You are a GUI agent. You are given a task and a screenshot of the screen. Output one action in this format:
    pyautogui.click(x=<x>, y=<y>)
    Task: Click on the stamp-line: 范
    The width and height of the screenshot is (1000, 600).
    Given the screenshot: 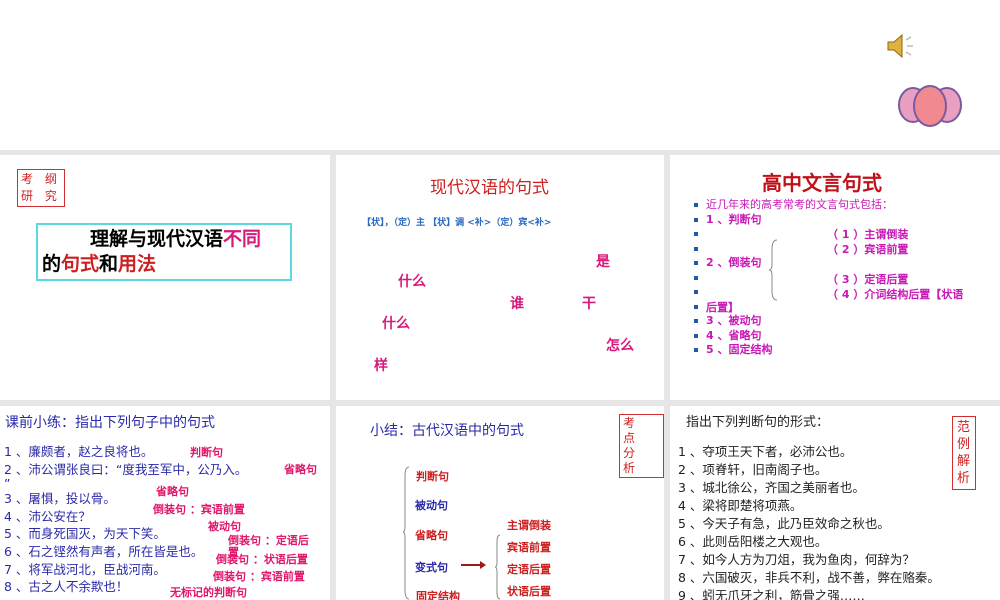 What is the action you would take?
    pyautogui.click(x=966, y=427)
    